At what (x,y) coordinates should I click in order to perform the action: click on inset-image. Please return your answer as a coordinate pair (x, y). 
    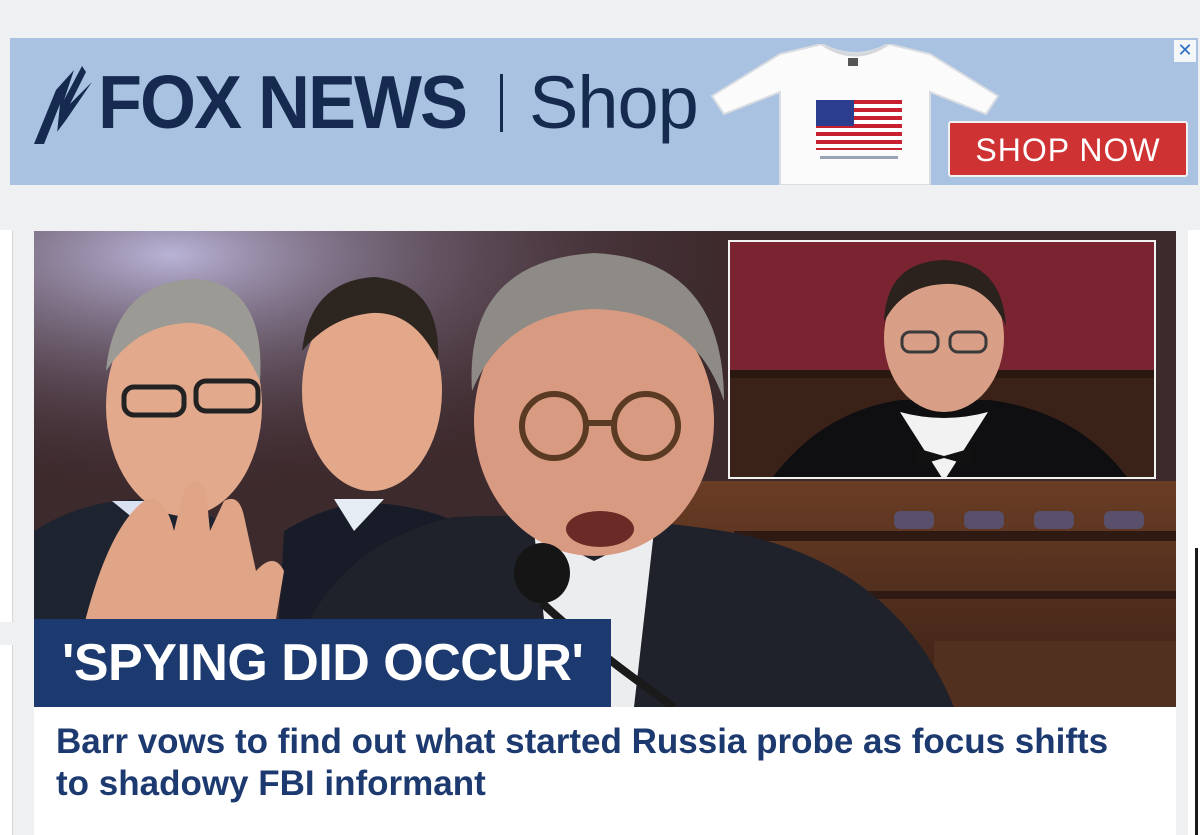
    Looking at the image, I should click on (942, 359).